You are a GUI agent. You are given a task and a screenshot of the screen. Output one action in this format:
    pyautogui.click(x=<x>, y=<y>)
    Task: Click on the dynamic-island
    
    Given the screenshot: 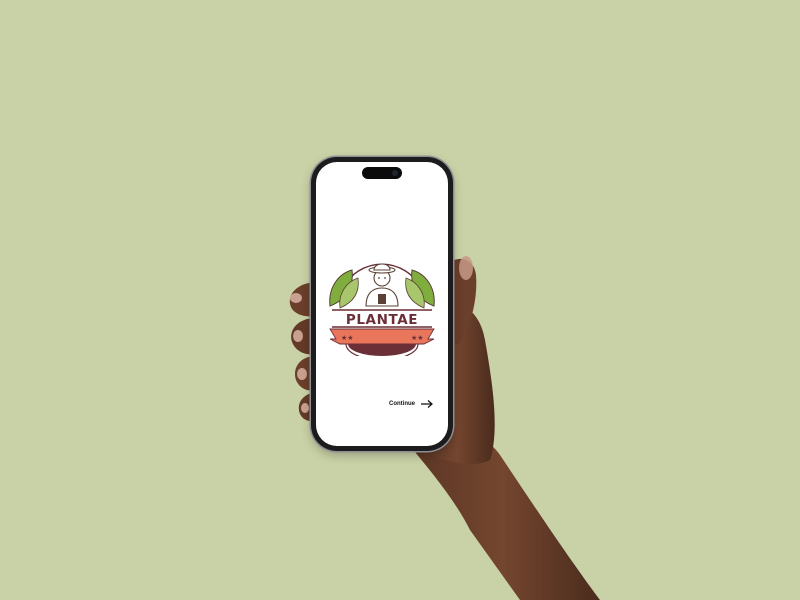 What is the action you would take?
    pyautogui.click(x=382, y=173)
    